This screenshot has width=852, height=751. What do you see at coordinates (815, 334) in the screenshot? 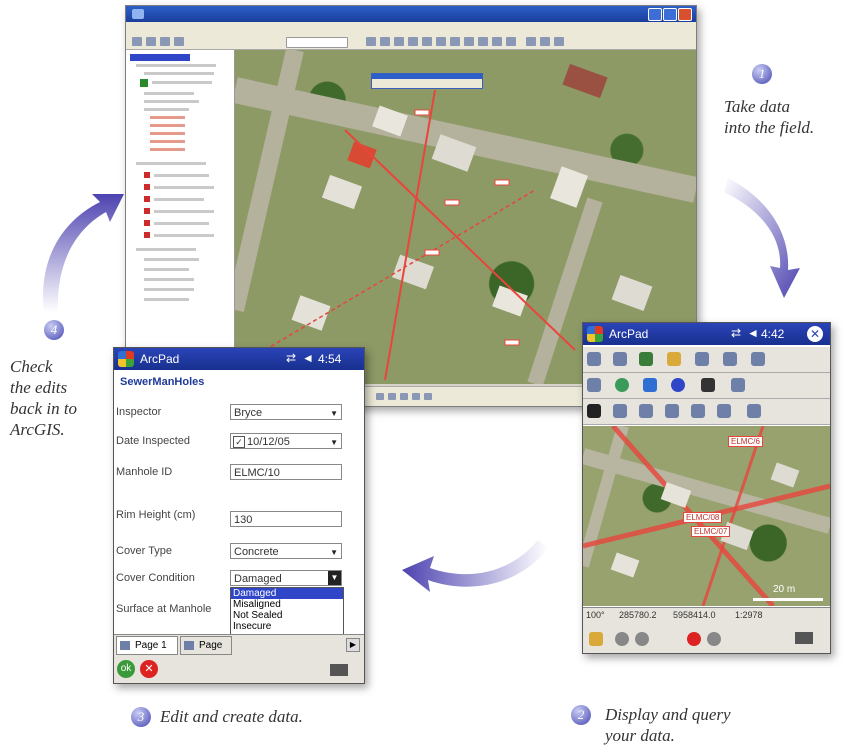
I see `close-icon: ✕` at bounding box center [815, 334].